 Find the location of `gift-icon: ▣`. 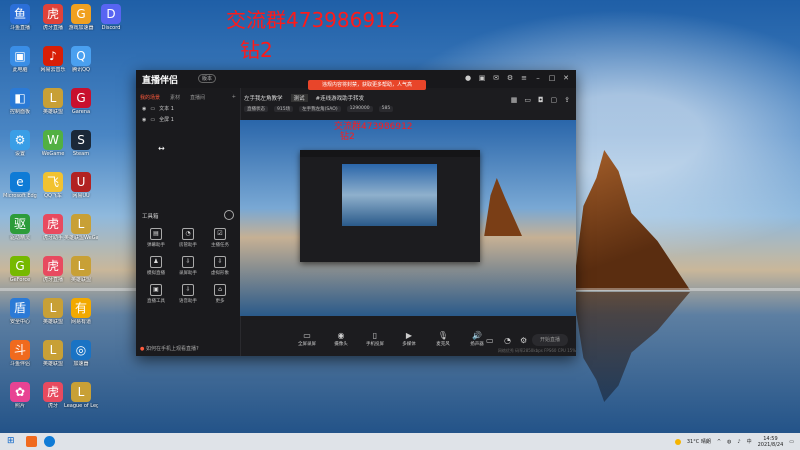

gift-icon: ▣ is located at coordinates (482, 78).